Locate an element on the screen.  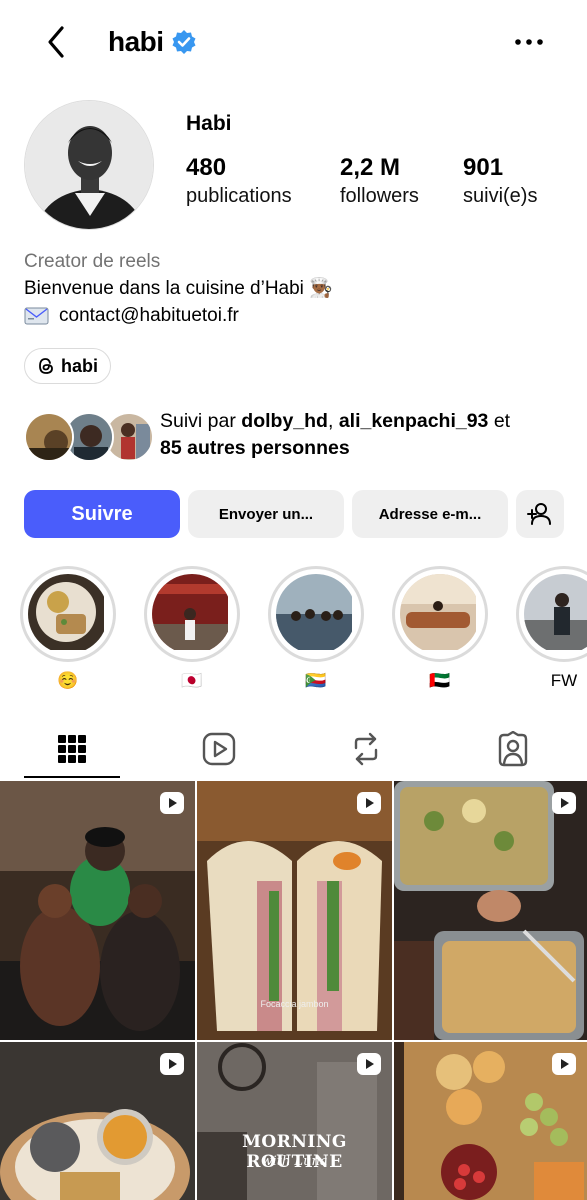
stat-value: 901 is located at coordinates (483, 167).